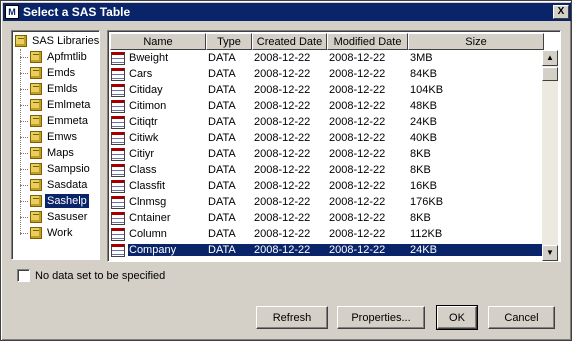 This screenshot has height=341, width=572. Describe the element at coordinates (287, 12) in the screenshot. I see `title-bar: M Select a SAS Table X` at that location.